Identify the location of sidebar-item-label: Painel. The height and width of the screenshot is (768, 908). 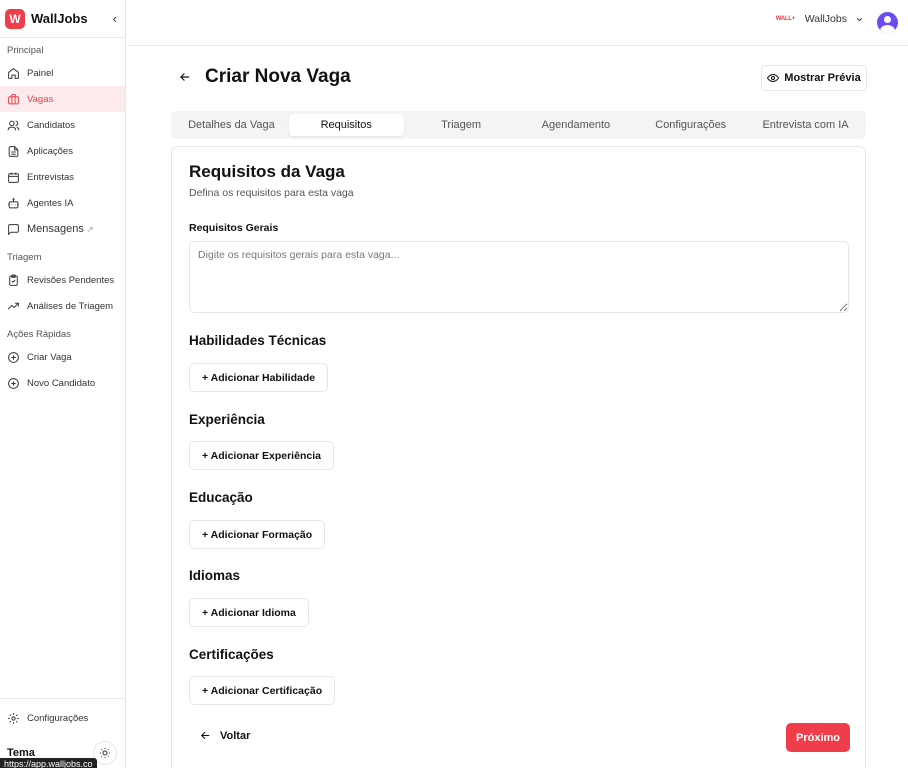
(40, 73).